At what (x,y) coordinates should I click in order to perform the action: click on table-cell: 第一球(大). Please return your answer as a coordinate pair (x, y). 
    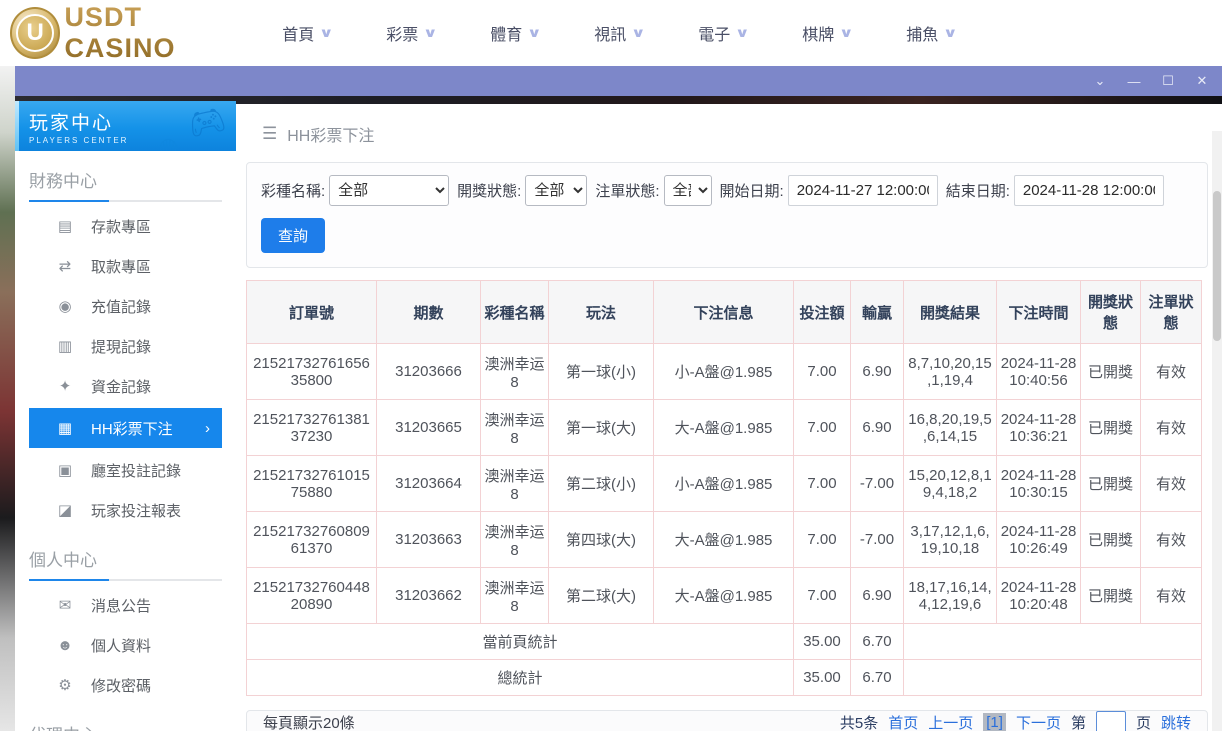
    Looking at the image, I should click on (601, 427).